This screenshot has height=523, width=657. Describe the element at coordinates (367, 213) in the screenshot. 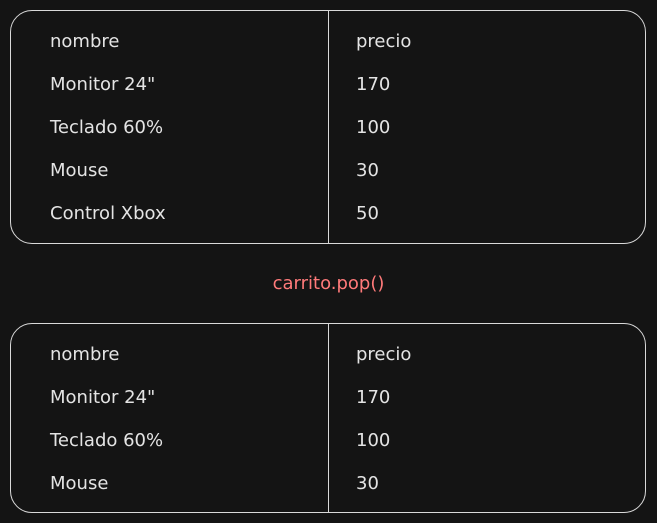

I see `item-price: 50` at that location.